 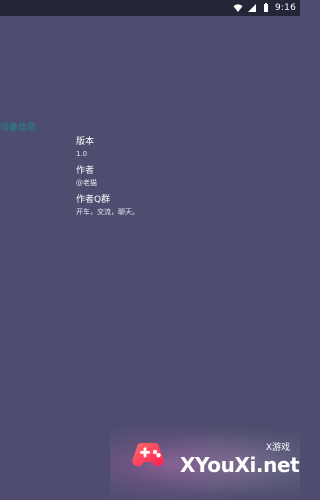 I want to click on watermark: X游戏 XYouXi.net, so click(x=205, y=460).